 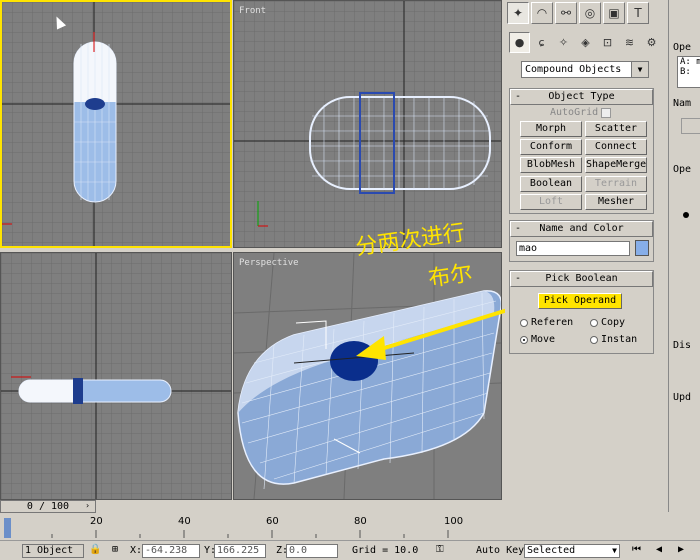 I want to click on left-grid, so click(x=116, y=376).